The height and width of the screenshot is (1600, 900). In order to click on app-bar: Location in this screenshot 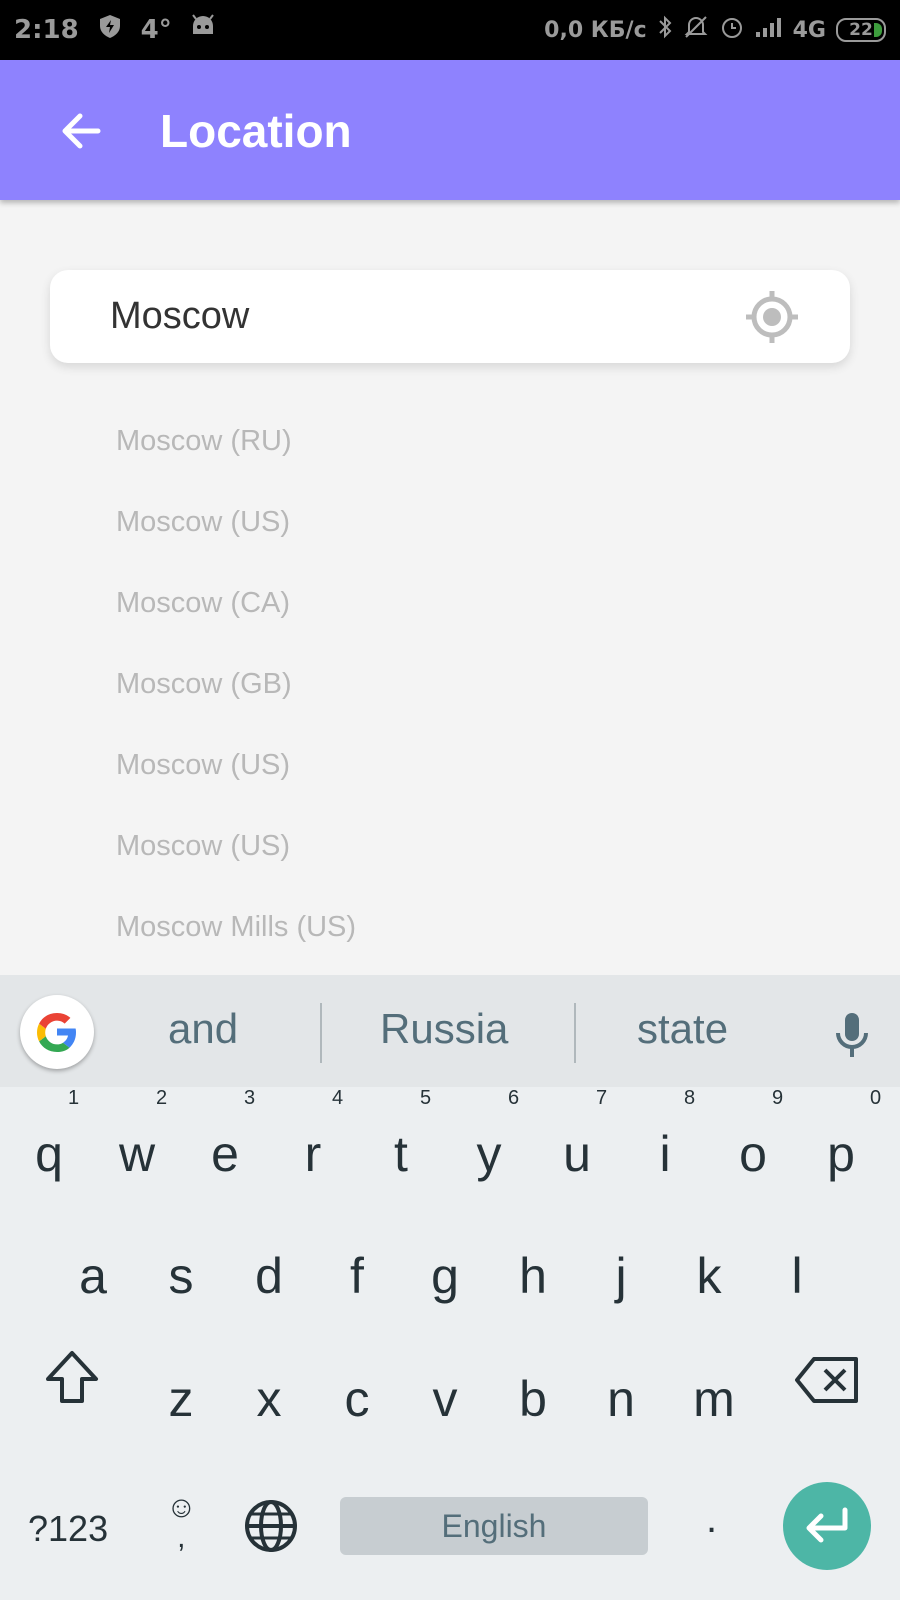, I will do `click(450, 130)`.